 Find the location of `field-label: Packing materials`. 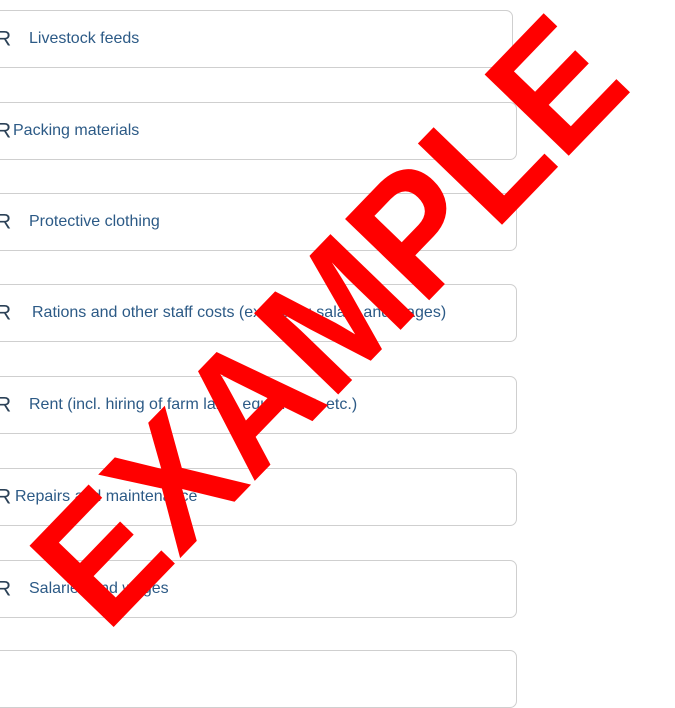

field-label: Packing materials is located at coordinates (76, 130).